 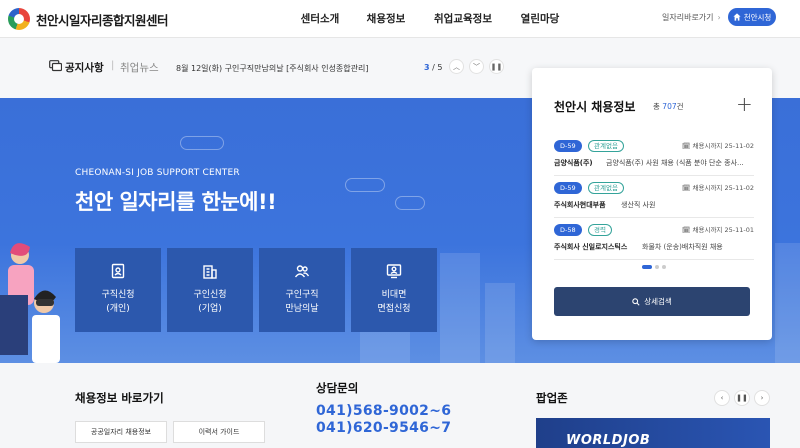 What do you see at coordinates (219, 432) in the screenshot?
I see `resume-guide-link: 이력서 가이드` at bounding box center [219, 432].